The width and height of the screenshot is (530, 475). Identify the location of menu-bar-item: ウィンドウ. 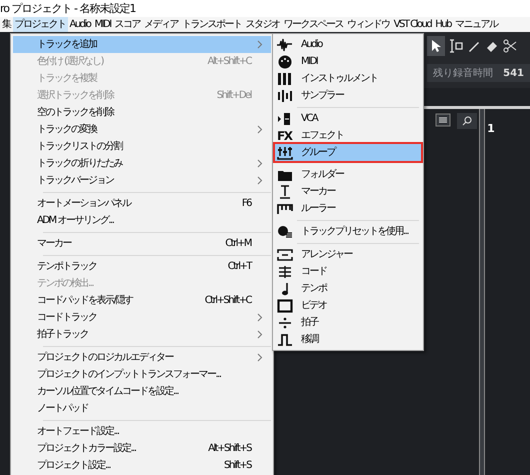
(368, 24).